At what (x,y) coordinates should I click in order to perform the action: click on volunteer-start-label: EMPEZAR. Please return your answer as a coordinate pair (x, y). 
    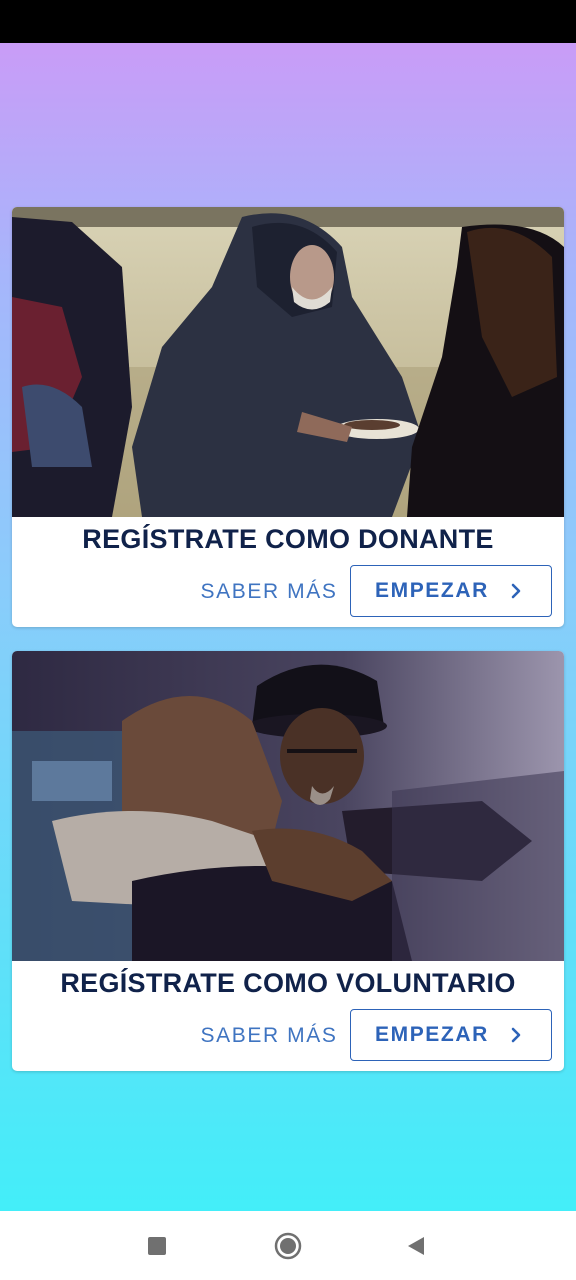
    Looking at the image, I should click on (432, 1034).